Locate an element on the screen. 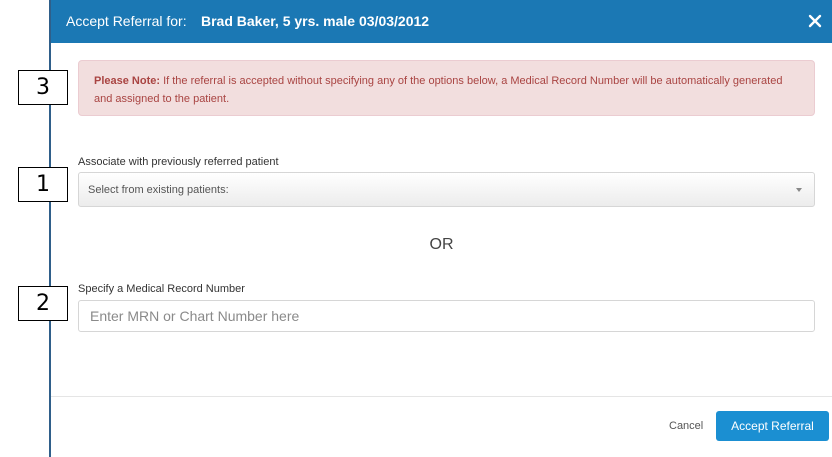 The image size is (832, 457). callout-3: 3 is located at coordinates (43, 87).